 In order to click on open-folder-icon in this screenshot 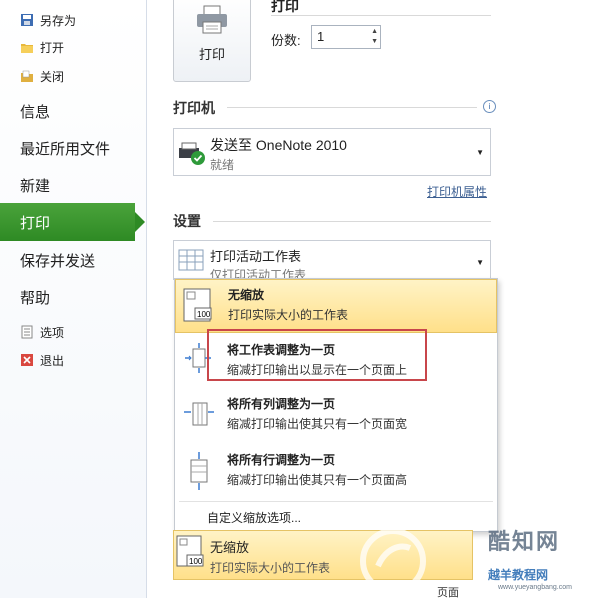, I will do `click(27, 47)`.